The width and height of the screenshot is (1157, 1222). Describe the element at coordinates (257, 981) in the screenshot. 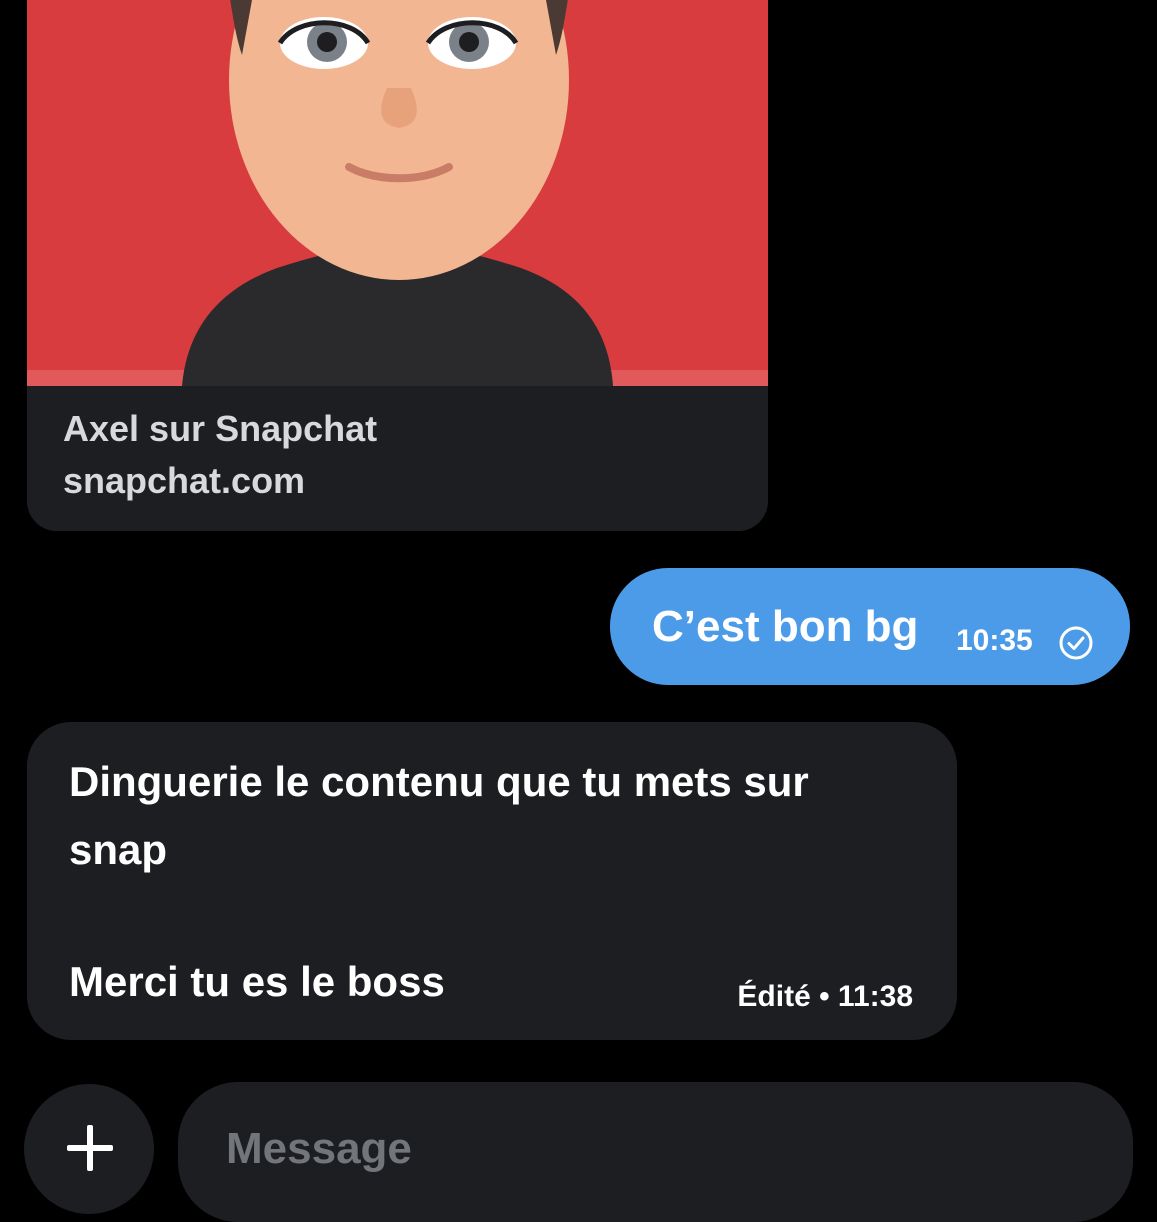

I see `received-message-line: Merci tu es le boss` at that location.